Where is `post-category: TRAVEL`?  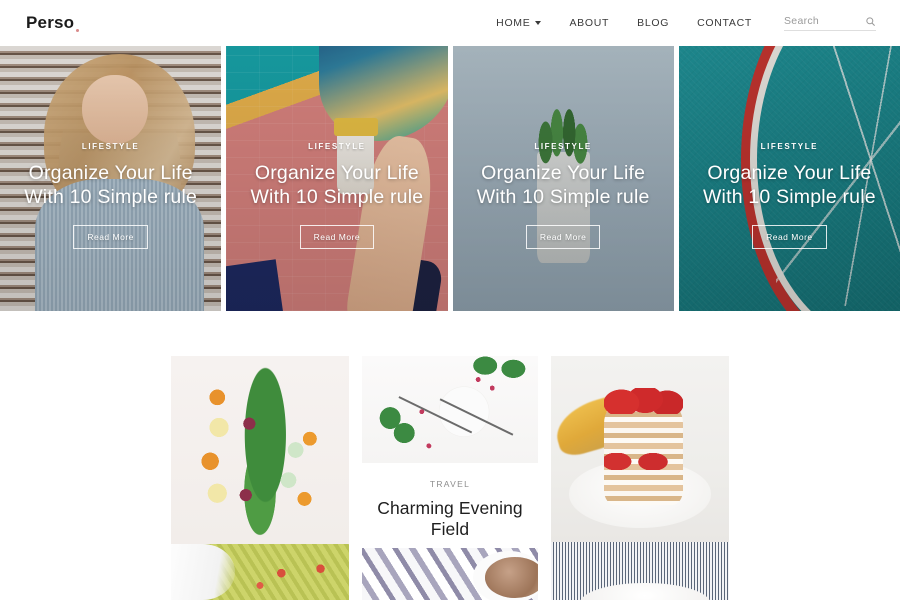 post-category: TRAVEL is located at coordinates (450, 483).